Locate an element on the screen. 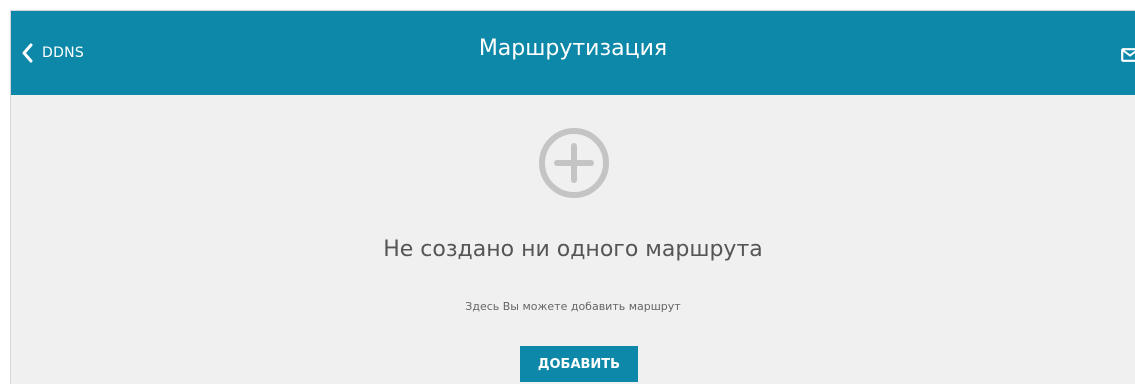  back-link-label: DDNS is located at coordinates (63, 53).